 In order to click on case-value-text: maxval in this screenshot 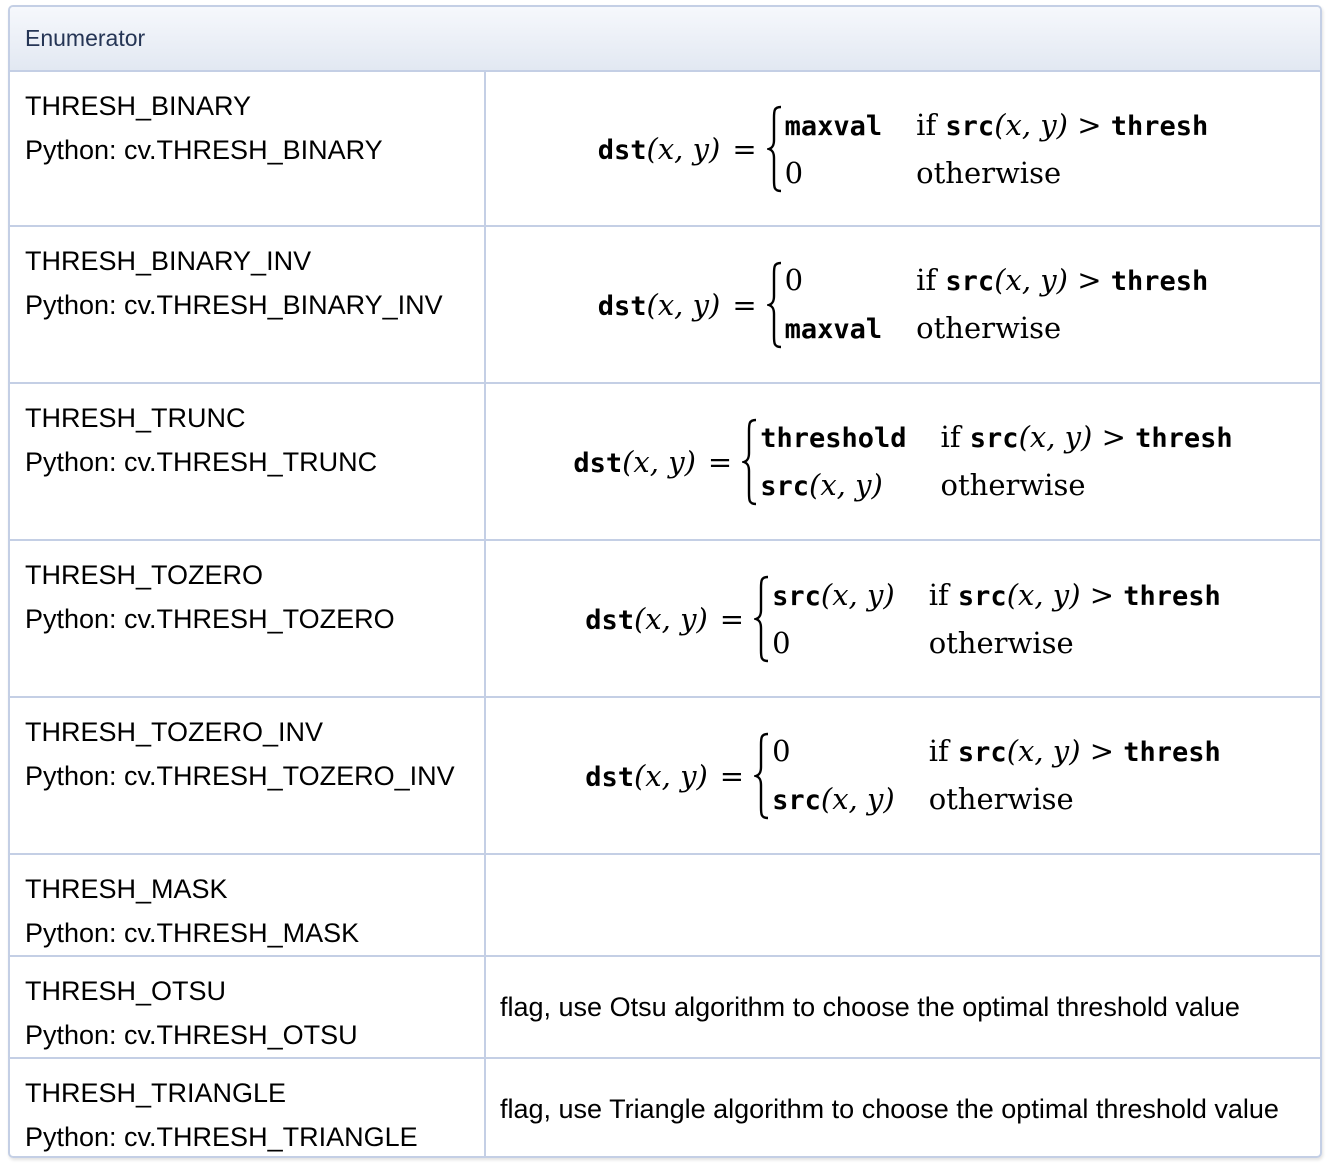, I will do `click(833, 126)`.